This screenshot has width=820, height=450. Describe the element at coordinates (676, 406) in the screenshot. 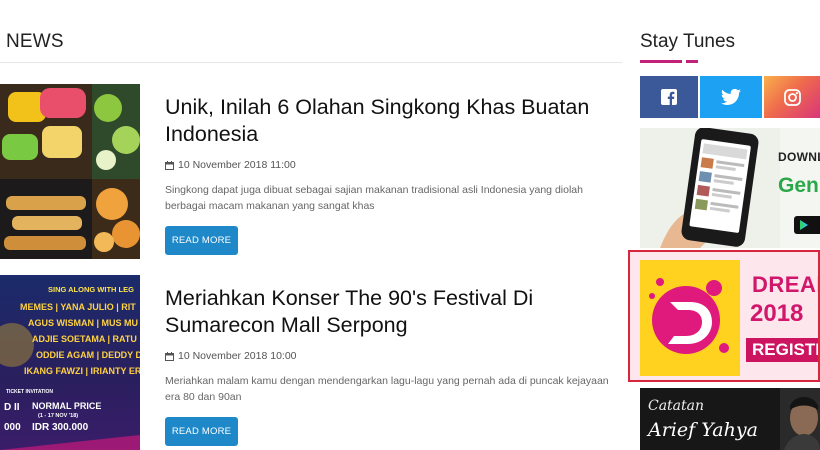

I see `catatan-label: Catatan` at that location.